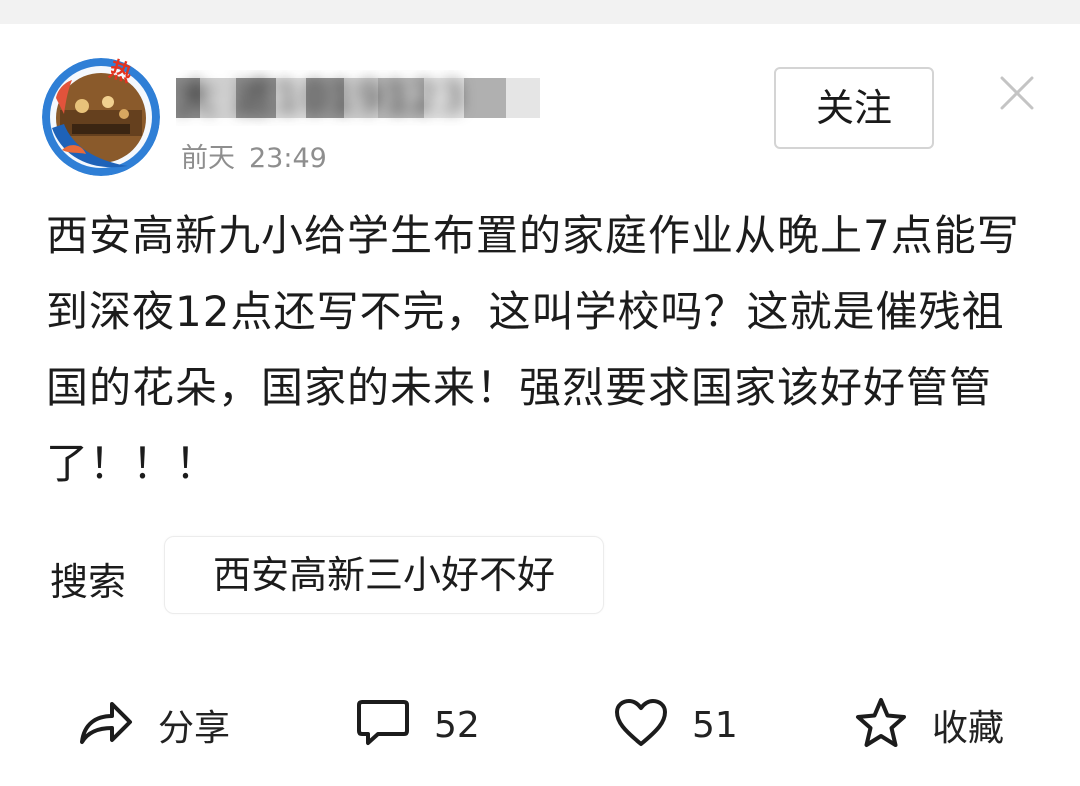 This screenshot has height=786, width=1080. I want to click on top-separator, so click(540, 12).